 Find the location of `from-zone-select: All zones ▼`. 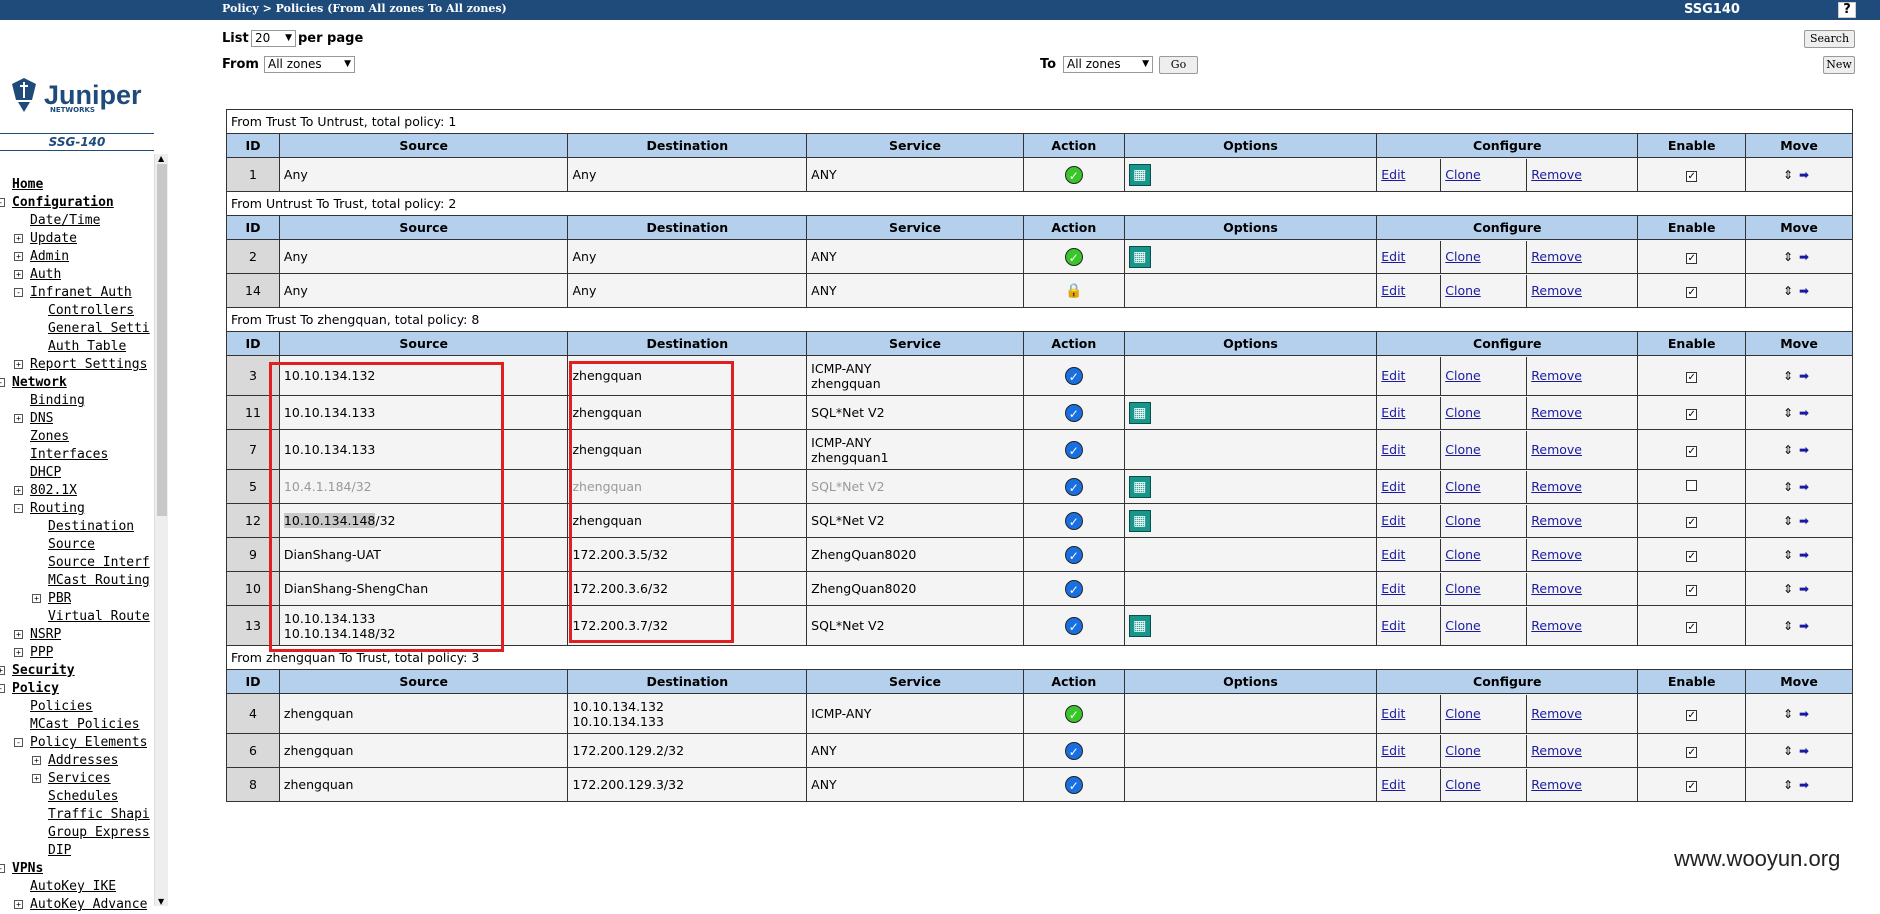

from-zone-select: All zones ▼ is located at coordinates (309, 64).